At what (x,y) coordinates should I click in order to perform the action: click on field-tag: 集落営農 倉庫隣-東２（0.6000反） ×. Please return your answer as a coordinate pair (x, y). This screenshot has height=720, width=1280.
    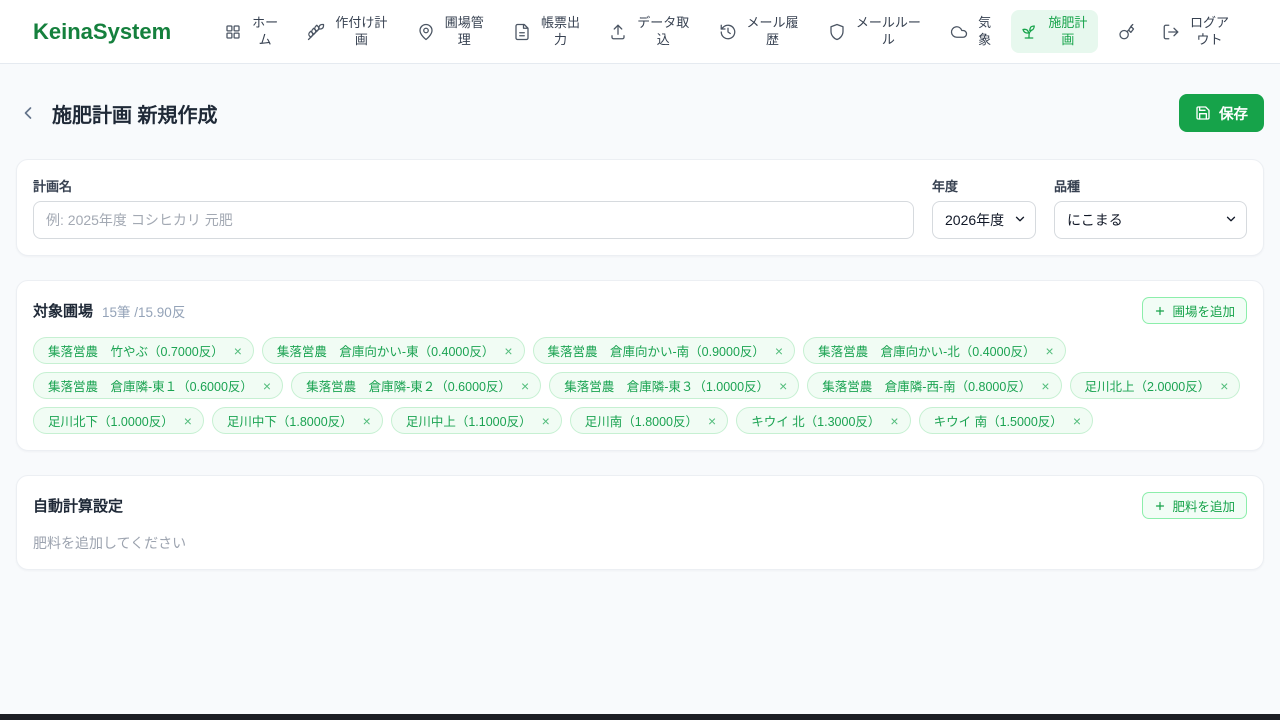
    Looking at the image, I should click on (416, 385).